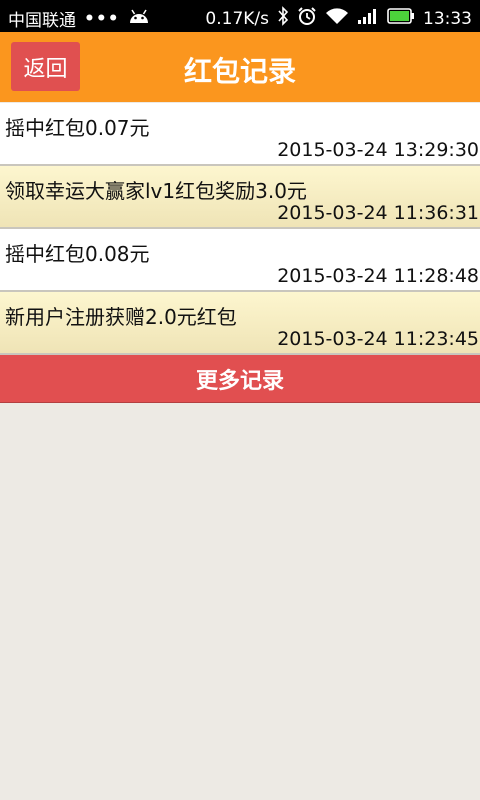  What do you see at coordinates (368, 18) in the screenshot?
I see `signal-icon` at bounding box center [368, 18].